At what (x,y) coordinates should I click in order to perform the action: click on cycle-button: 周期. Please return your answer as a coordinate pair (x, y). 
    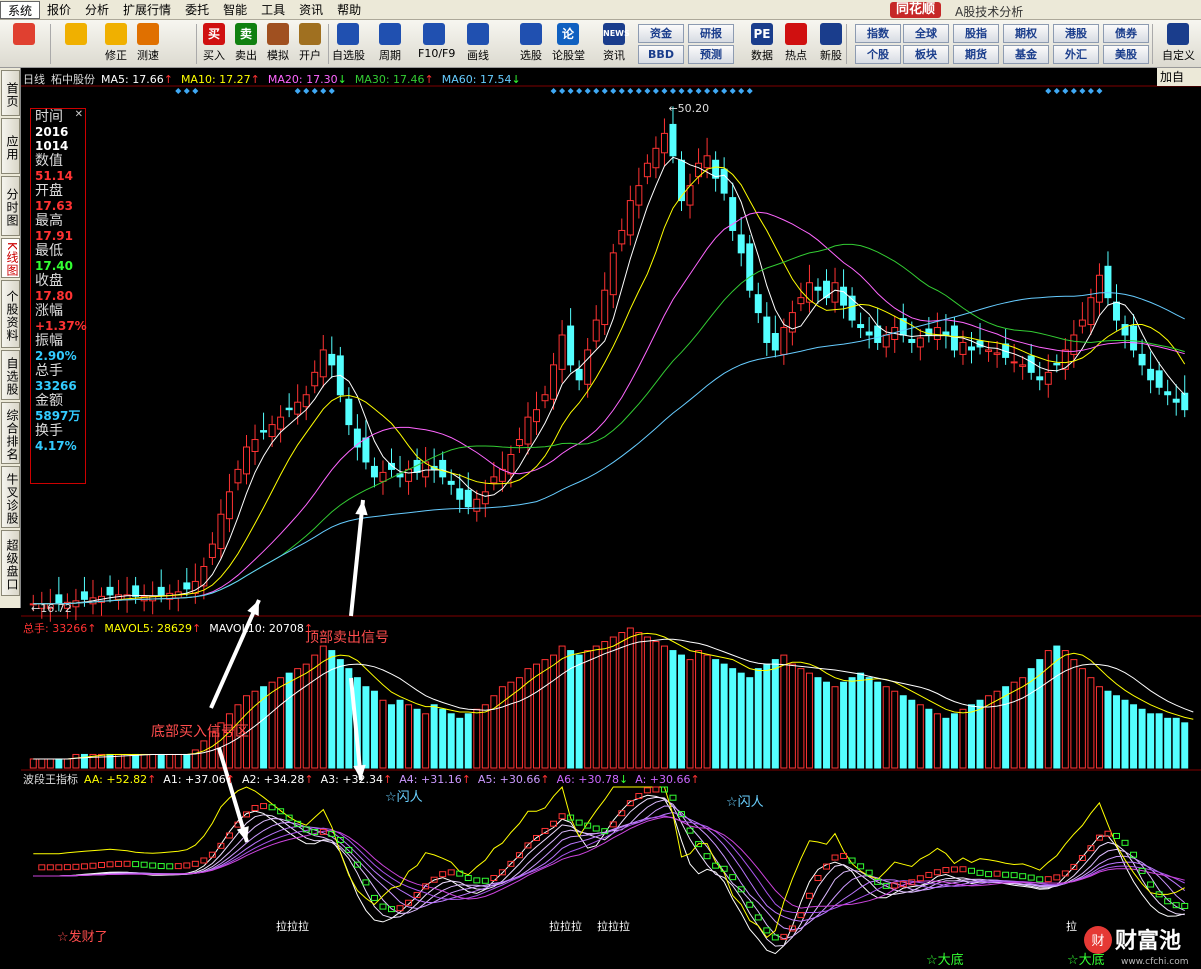
    Looking at the image, I should click on (390, 44).